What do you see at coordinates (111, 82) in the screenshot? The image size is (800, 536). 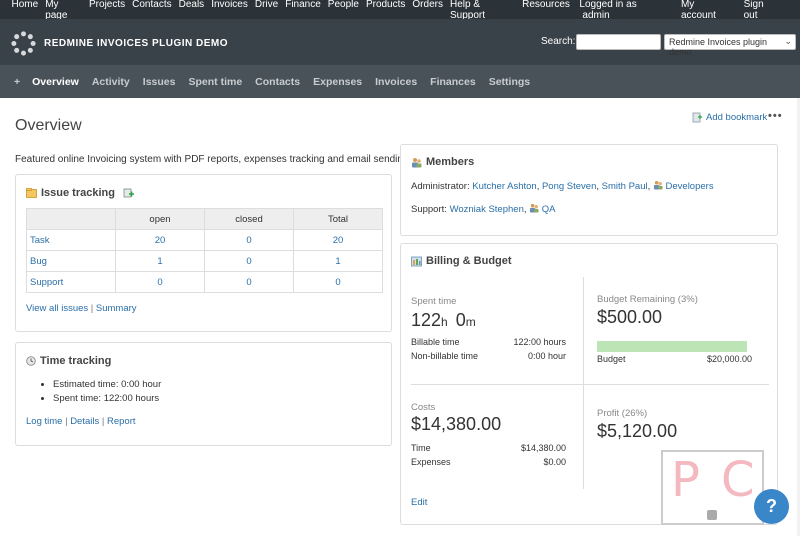 I see `tab-activity: Activity` at bounding box center [111, 82].